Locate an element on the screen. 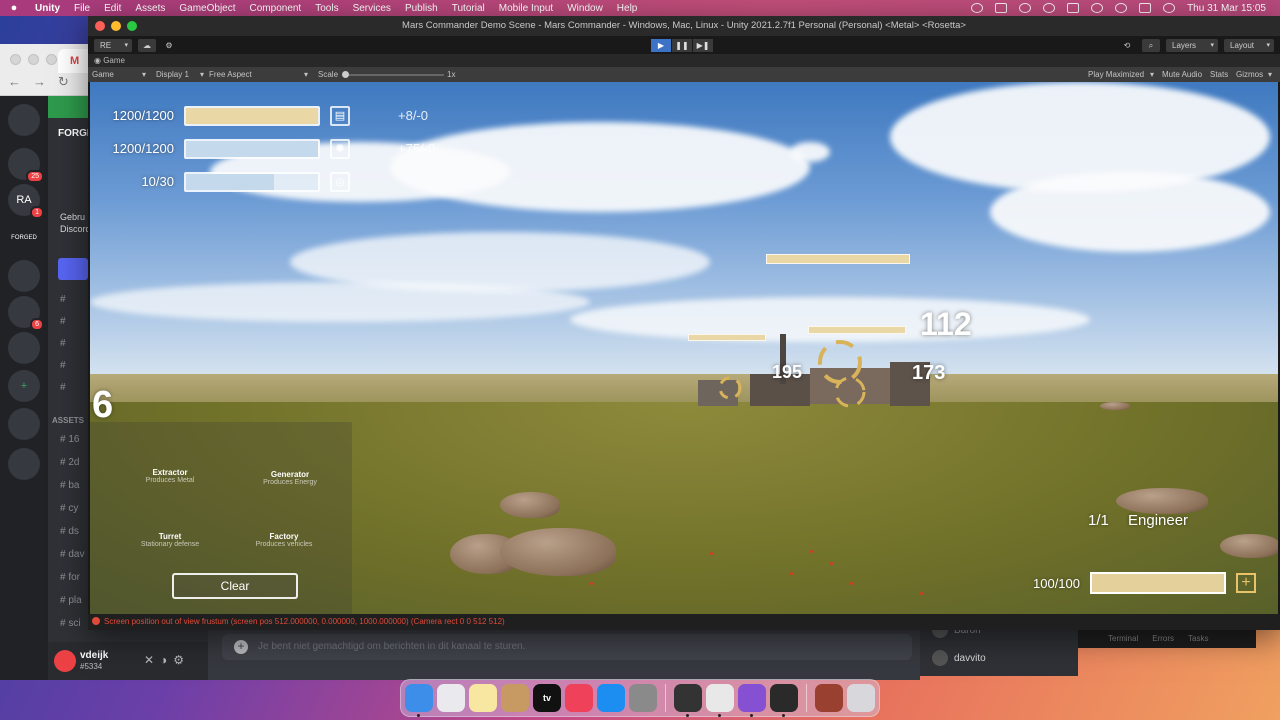 The width and height of the screenshot is (1280, 720). channel-item: # ba is located at coordinates (69, 485).